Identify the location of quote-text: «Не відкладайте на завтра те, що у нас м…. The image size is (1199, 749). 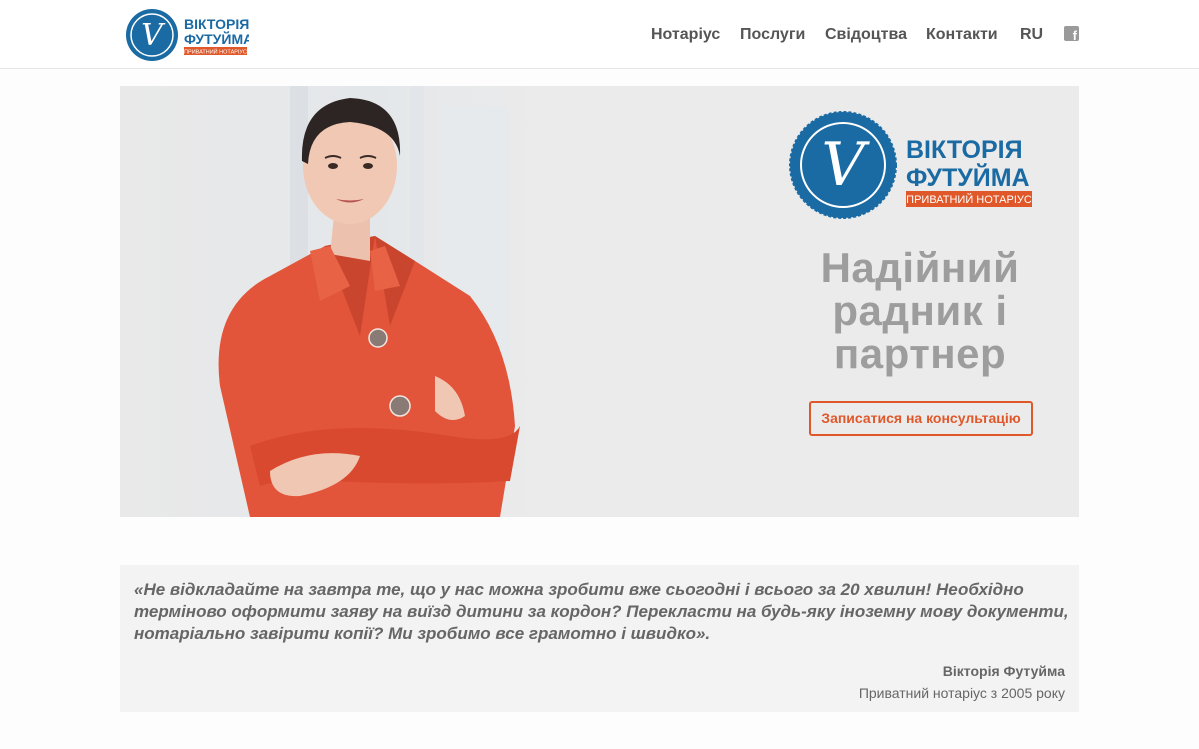
(601, 611).